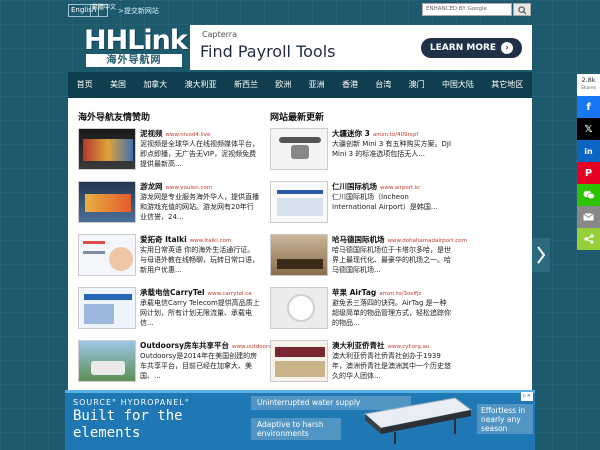 The height and width of the screenshot is (450, 600). I want to click on entry-url: amzn.to/409rxpf, so click(395, 135).